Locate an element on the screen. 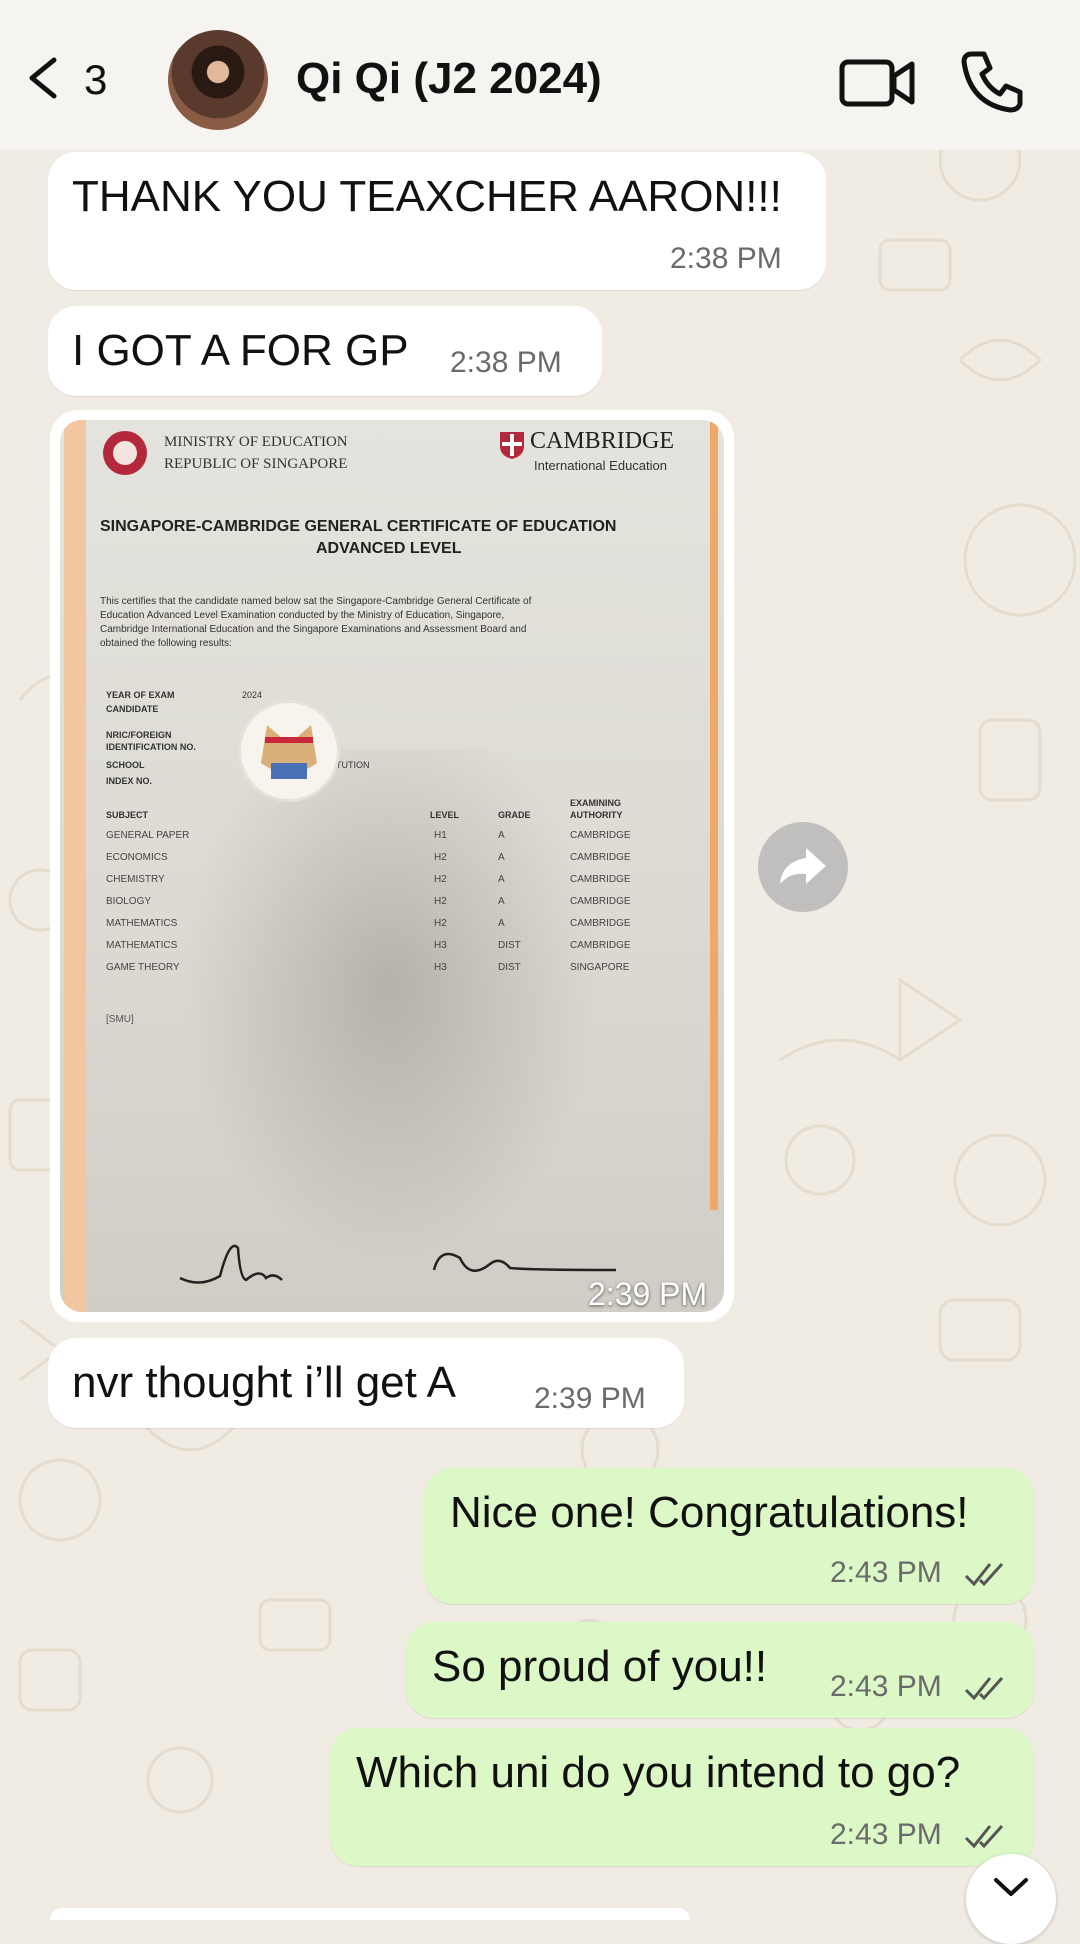 The height and width of the screenshot is (1944, 1080). message-bubble-outgoing: Nice one! Congratulations! 2:43 PM is located at coordinates (729, 1536).